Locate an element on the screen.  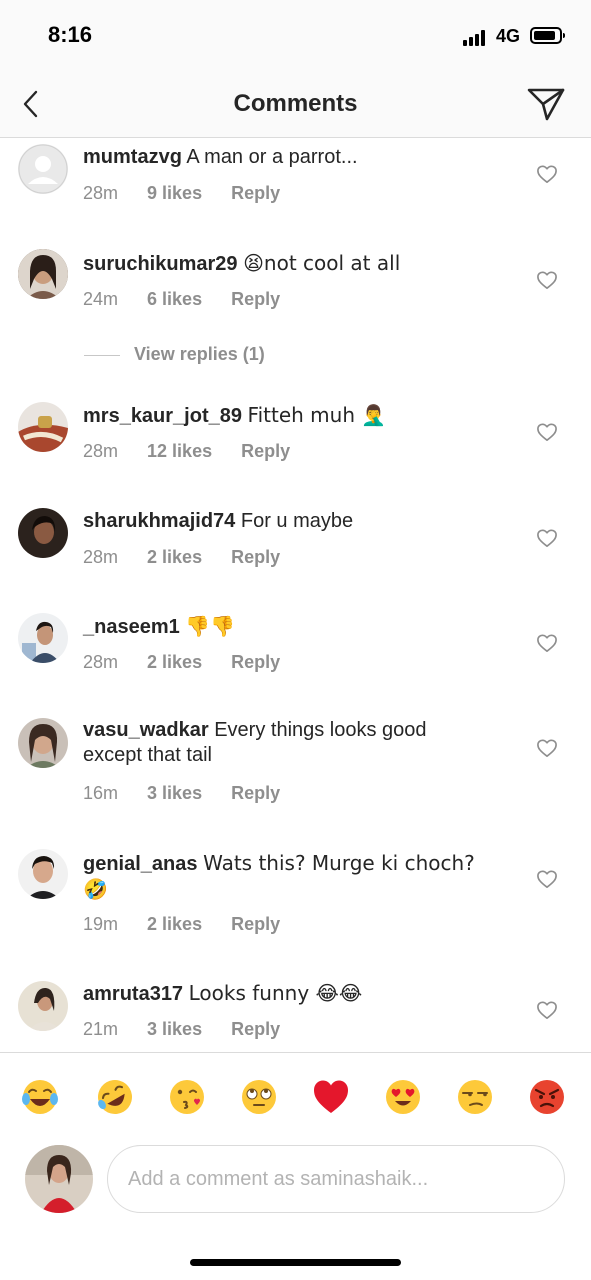
emoji-quick-bar is located at coordinates (295, 1096).